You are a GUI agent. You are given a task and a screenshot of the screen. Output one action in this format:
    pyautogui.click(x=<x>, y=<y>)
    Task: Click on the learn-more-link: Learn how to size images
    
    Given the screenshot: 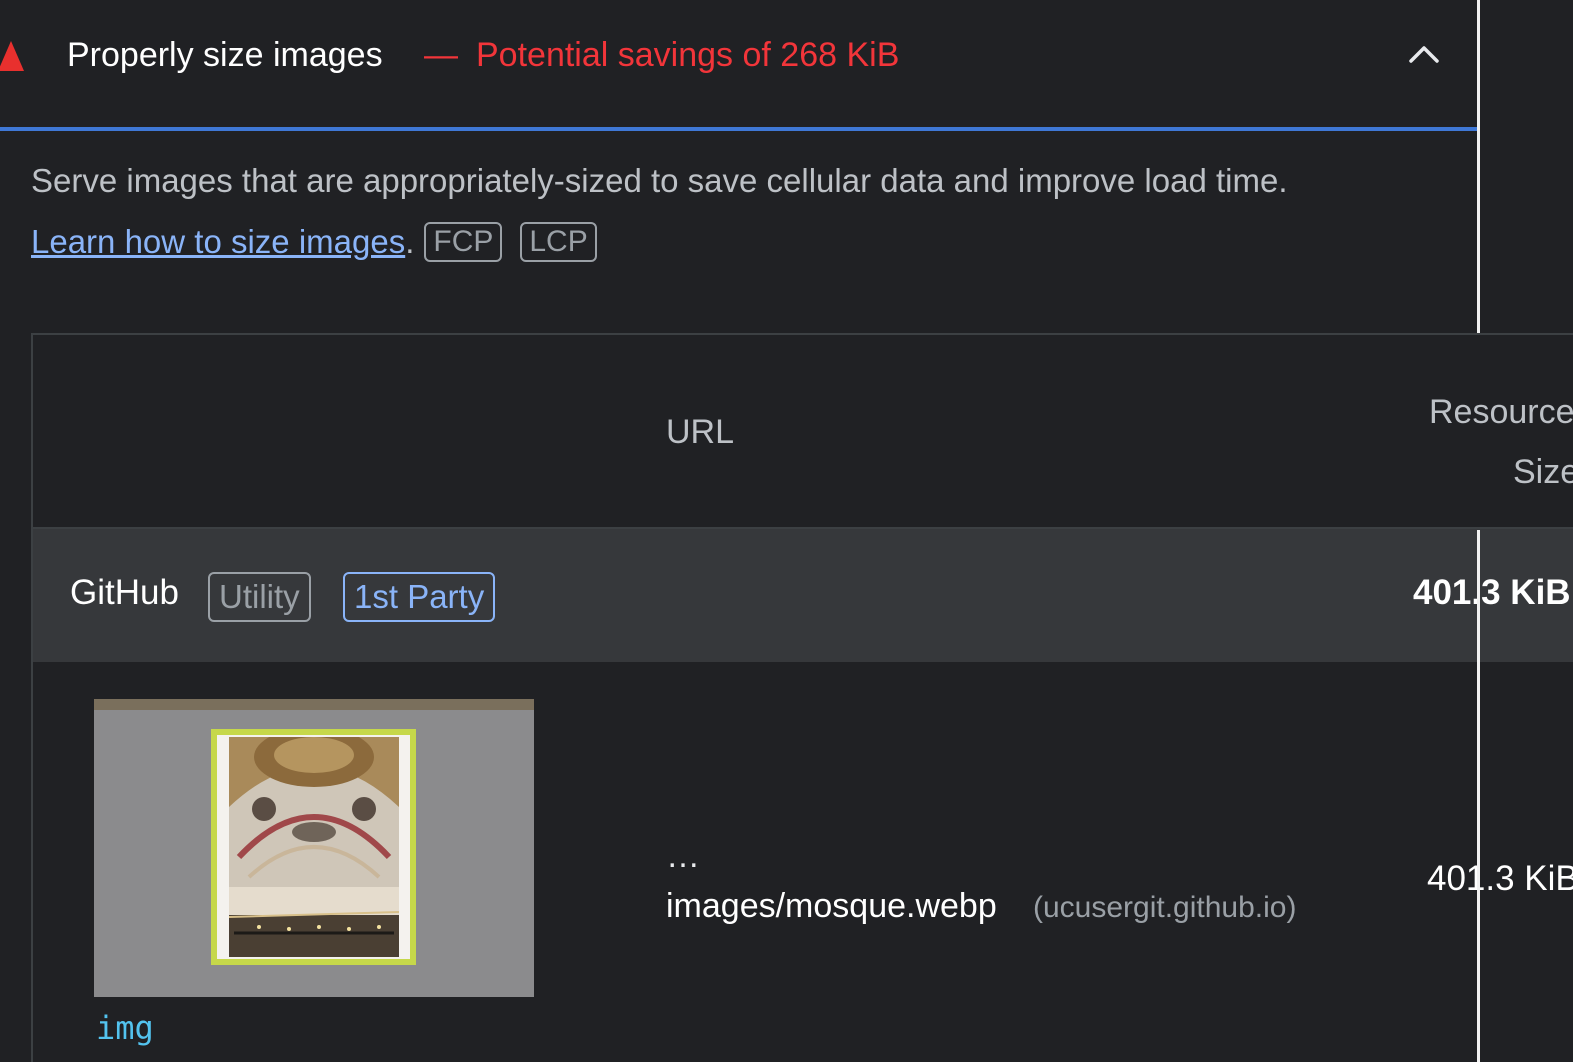 What is the action you would take?
    pyautogui.click(x=218, y=242)
    